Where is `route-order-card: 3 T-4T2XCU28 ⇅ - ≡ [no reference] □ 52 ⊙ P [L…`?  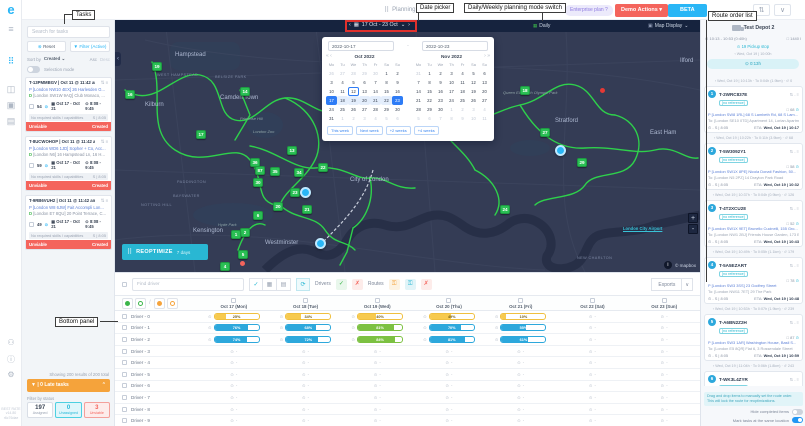
route-order-card: 3 T-4T2XCU28 ⇅ - ≡ [no reference] □ 52 ⊙ P [L… is located at coordinates (753, 223).